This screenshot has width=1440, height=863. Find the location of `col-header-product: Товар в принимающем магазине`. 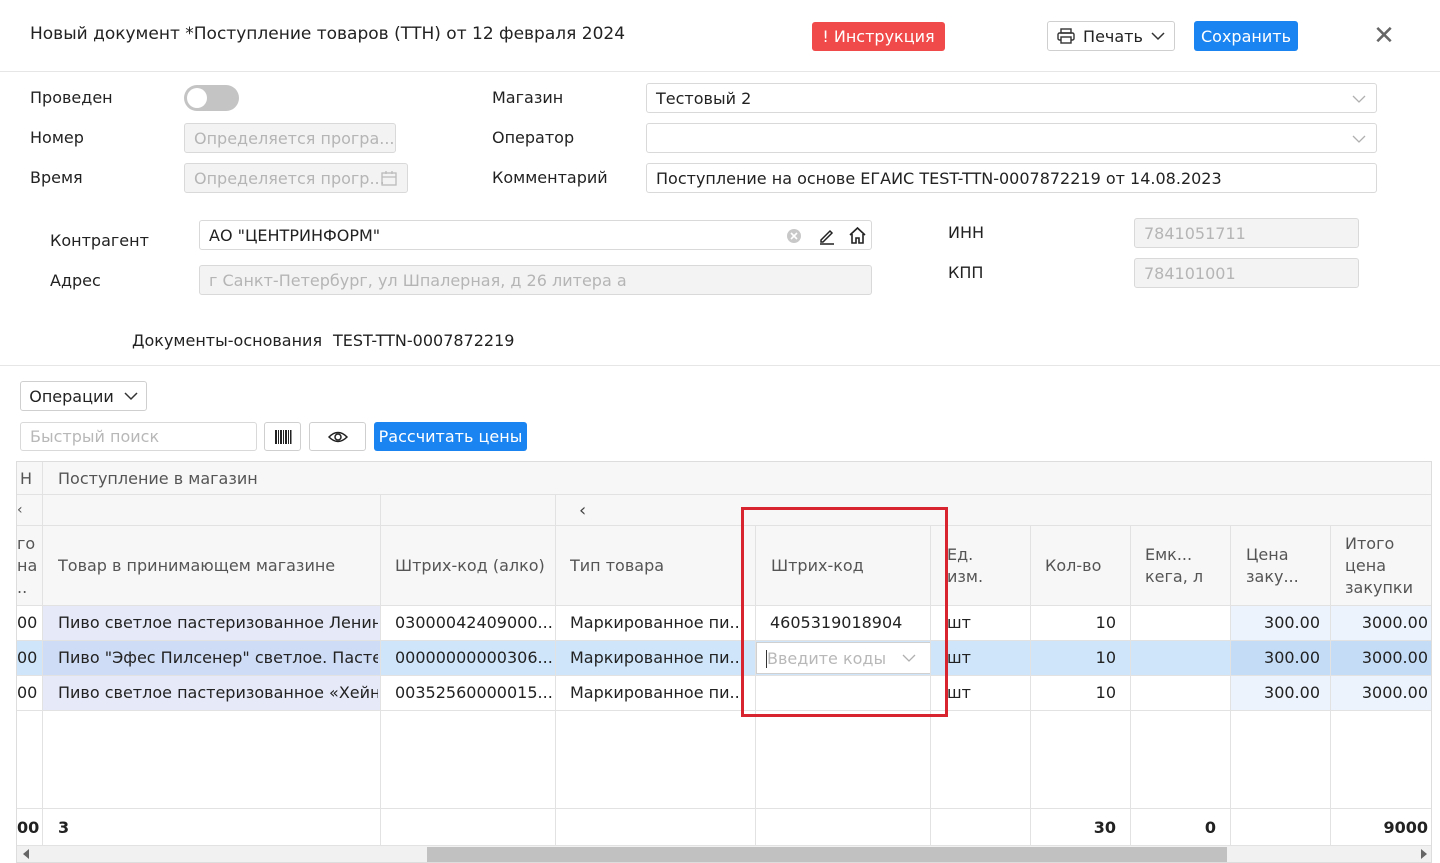

col-header-product: Товар в принимающем магазине is located at coordinates (218, 566).